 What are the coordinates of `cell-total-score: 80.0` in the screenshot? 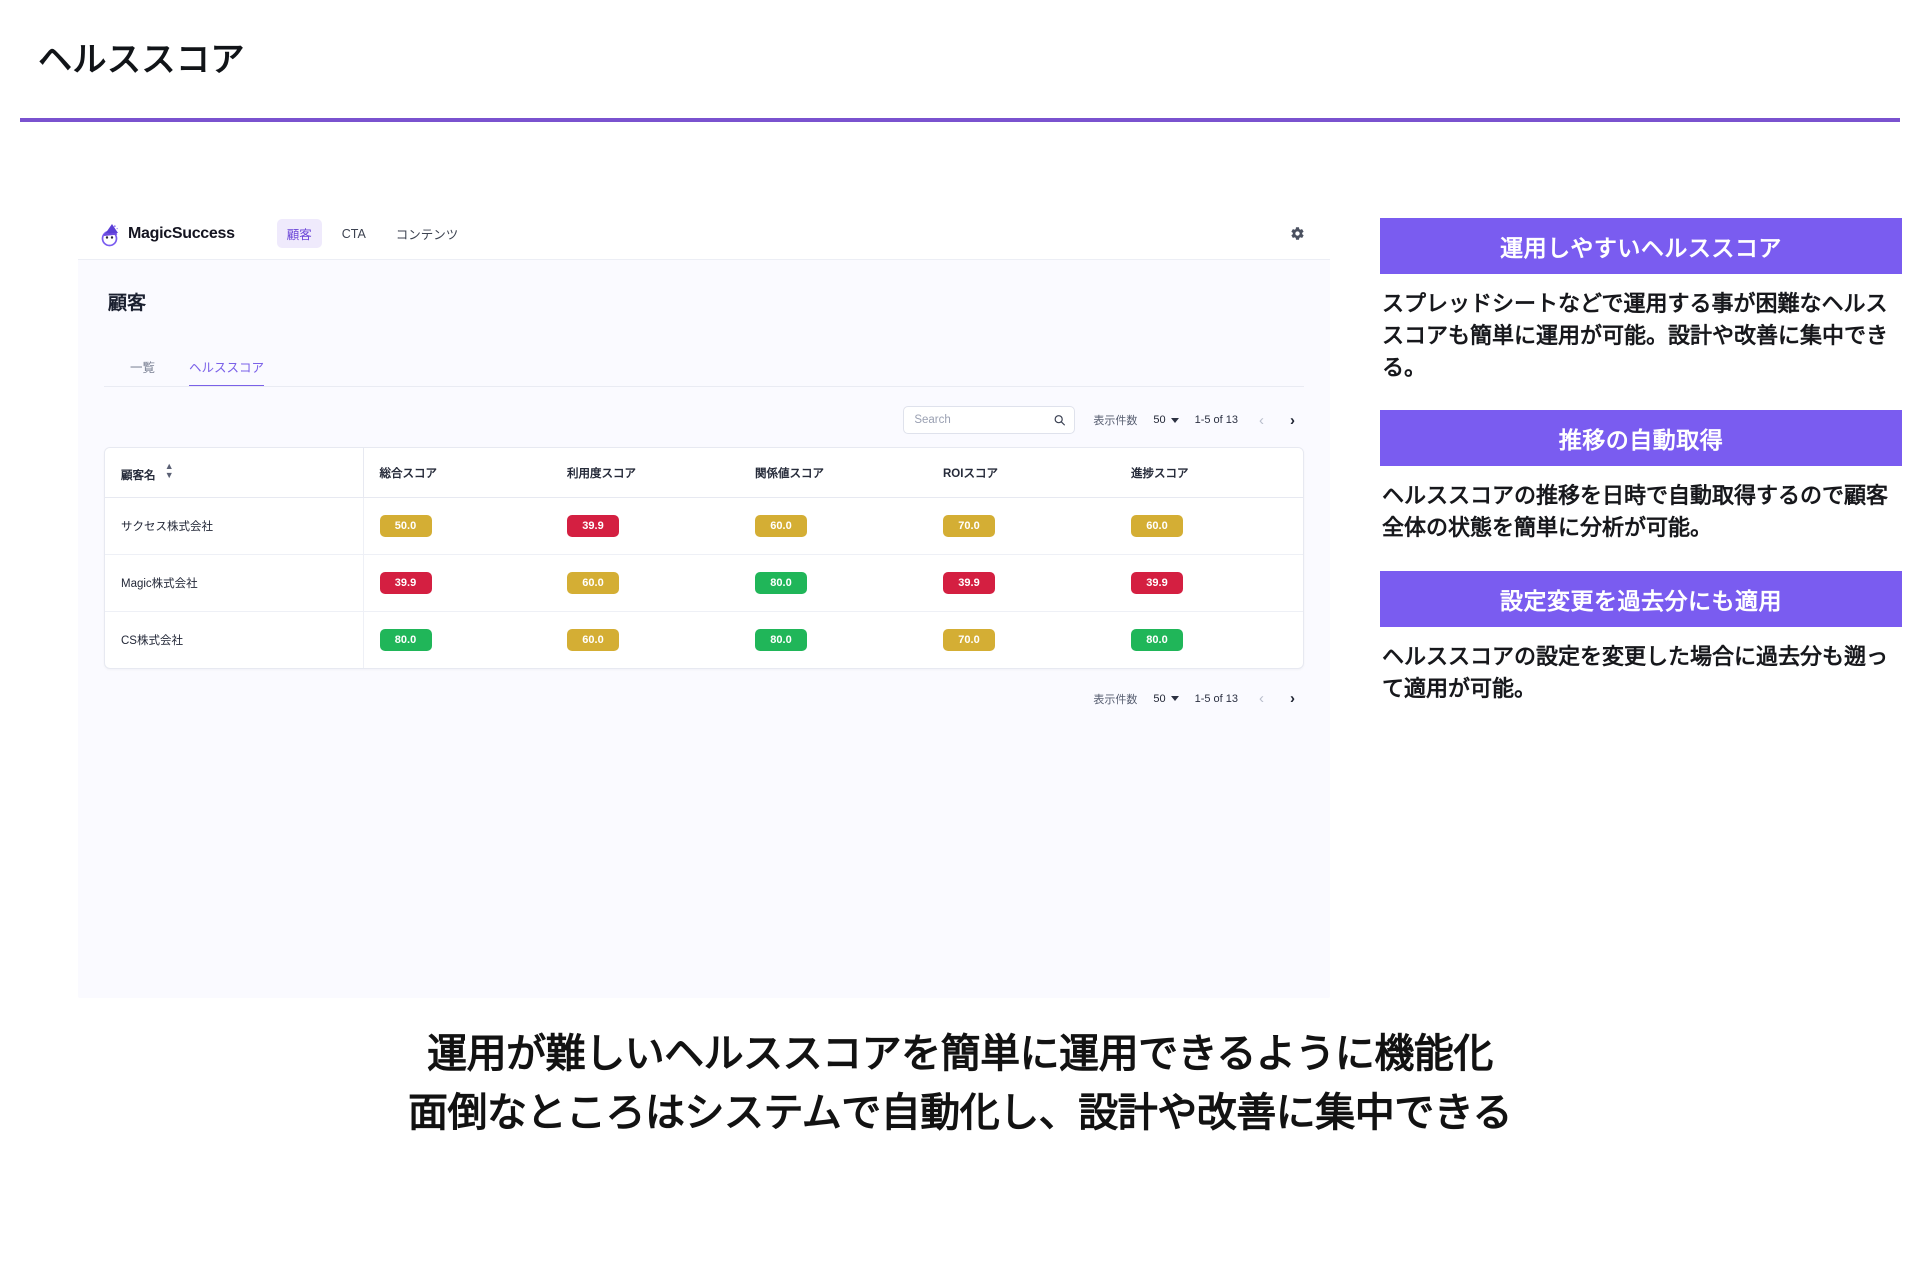 It's located at (457, 640).